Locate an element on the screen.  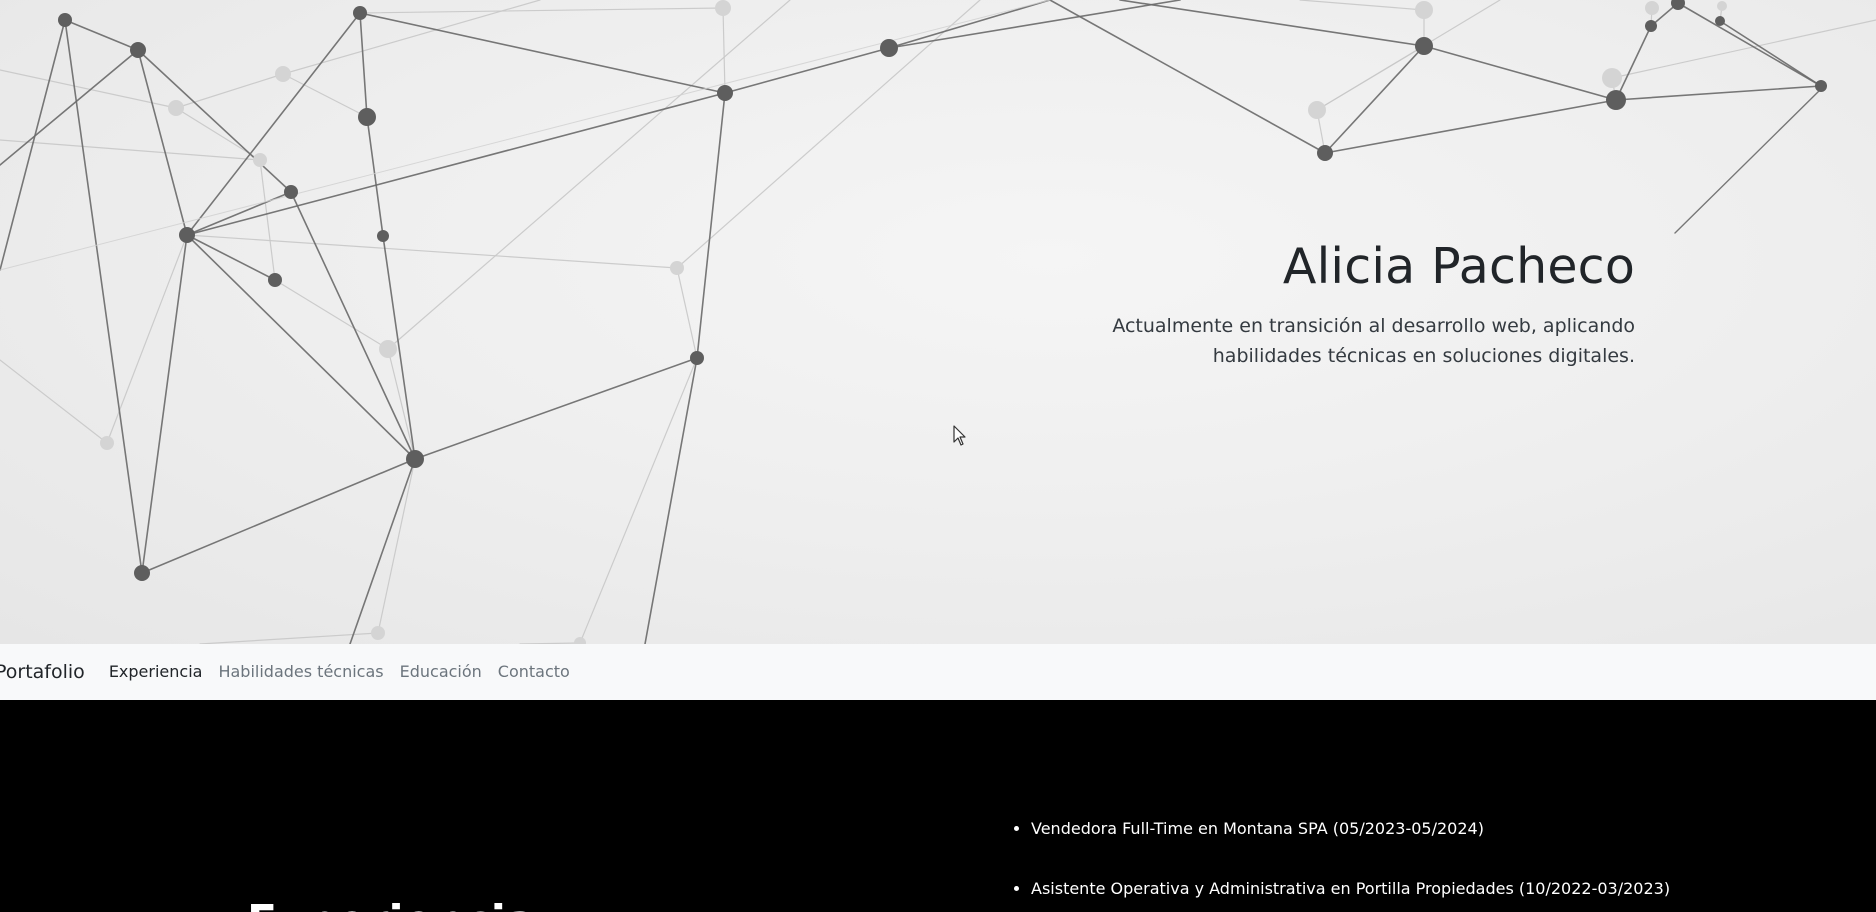
nav-item-experiencia: Experiencia is located at coordinates (164, 672).